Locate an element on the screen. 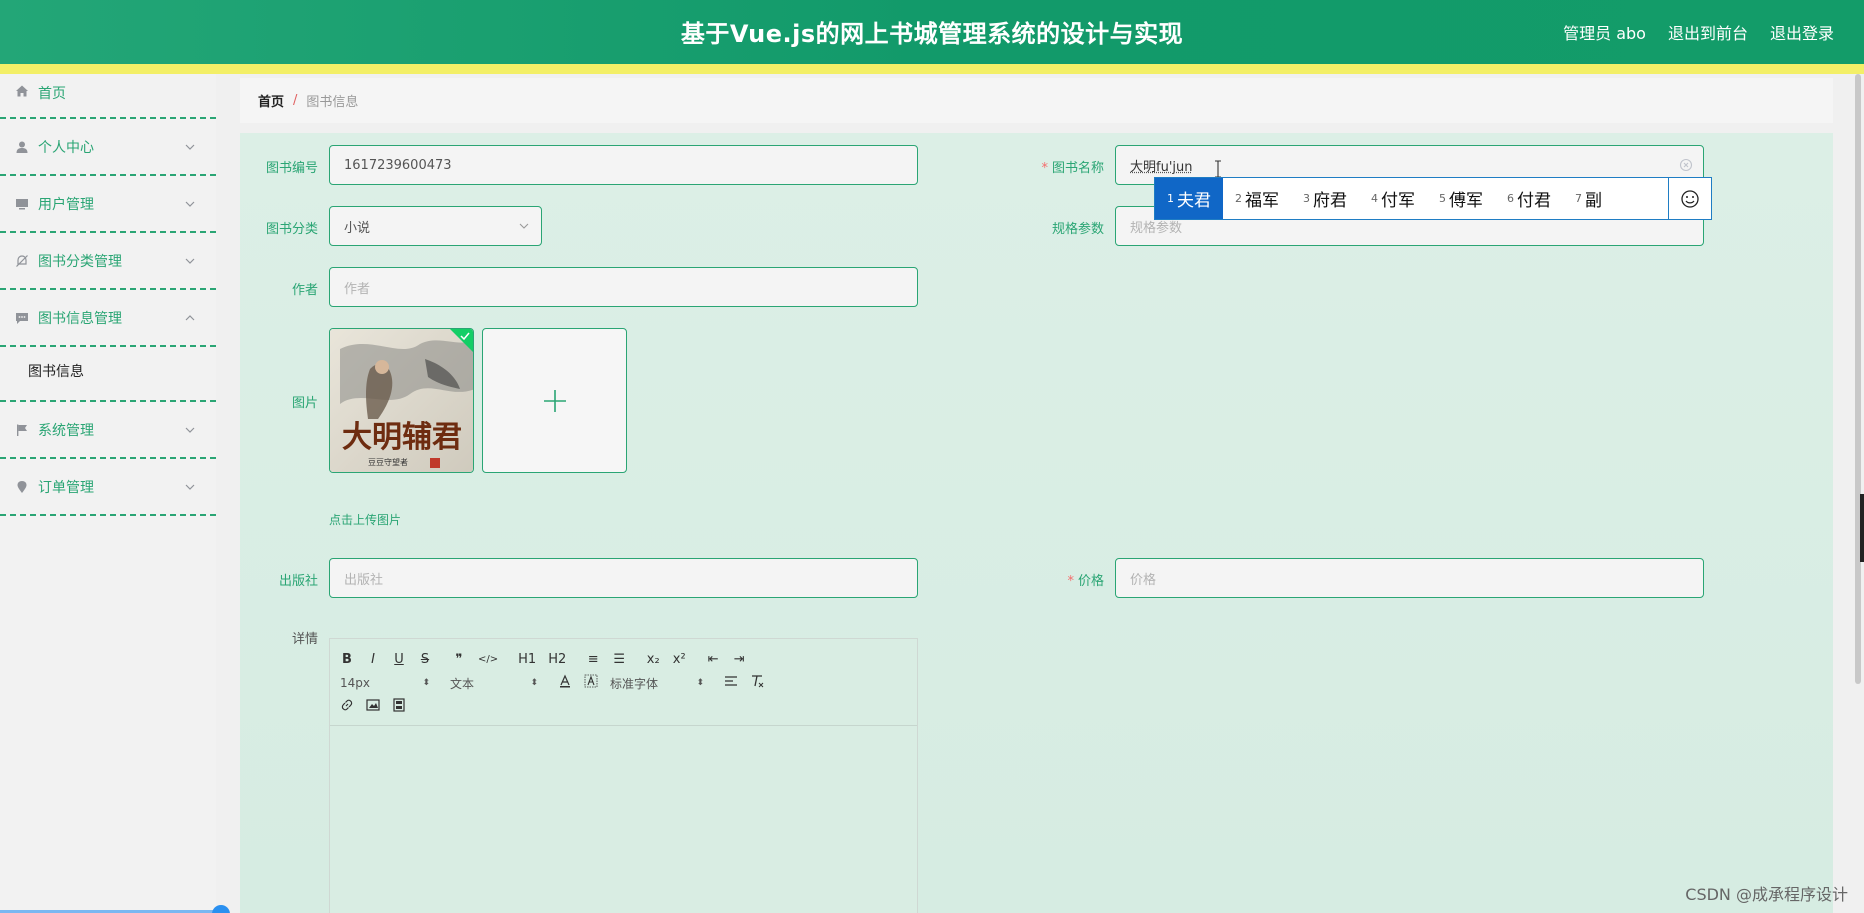 The width and height of the screenshot is (1864, 913). h2-button: H2 is located at coordinates (557, 659).